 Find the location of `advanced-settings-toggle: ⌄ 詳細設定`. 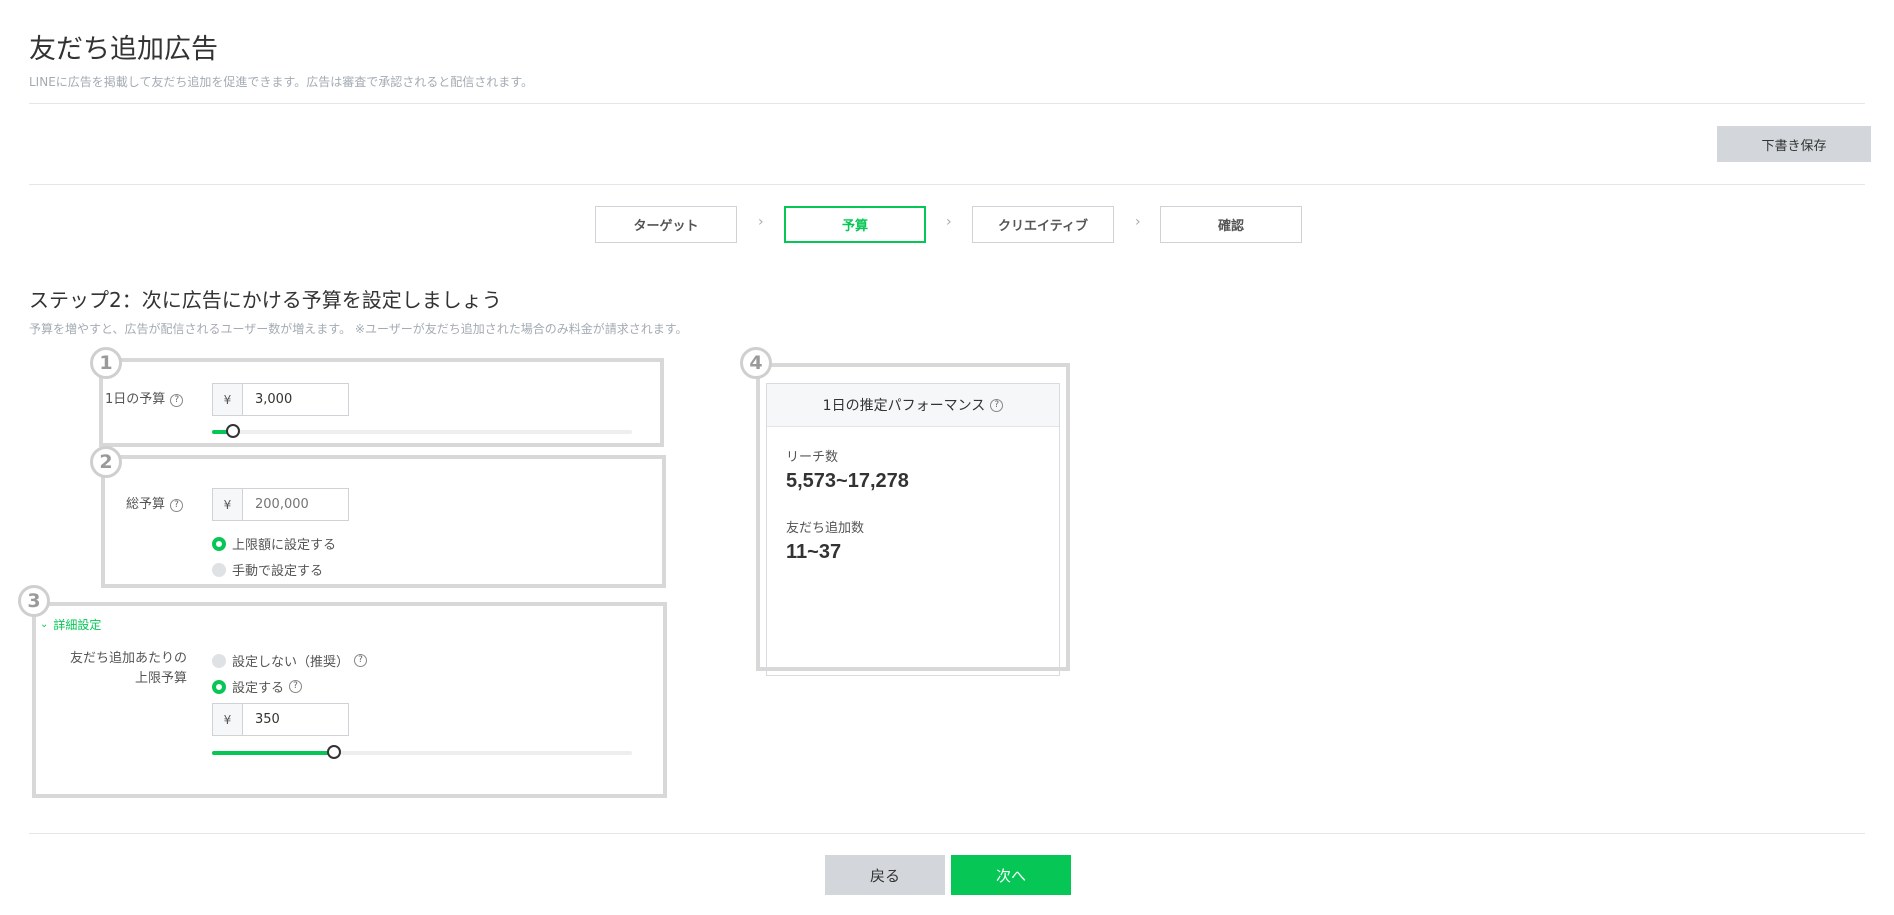

advanced-settings-toggle: ⌄ 詳細設定 is located at coordinates (70, 624).